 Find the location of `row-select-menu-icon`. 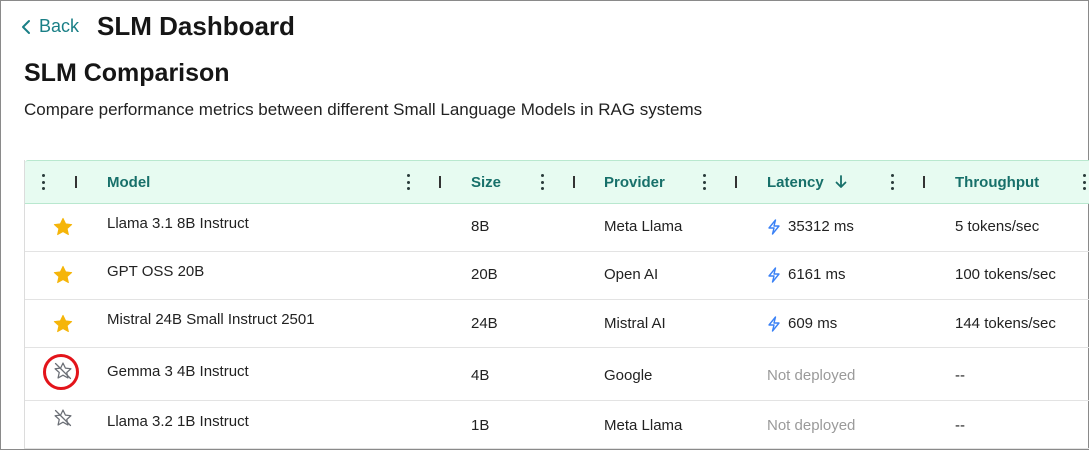

row-select-menu-icon is located at coordinates (43, 182).